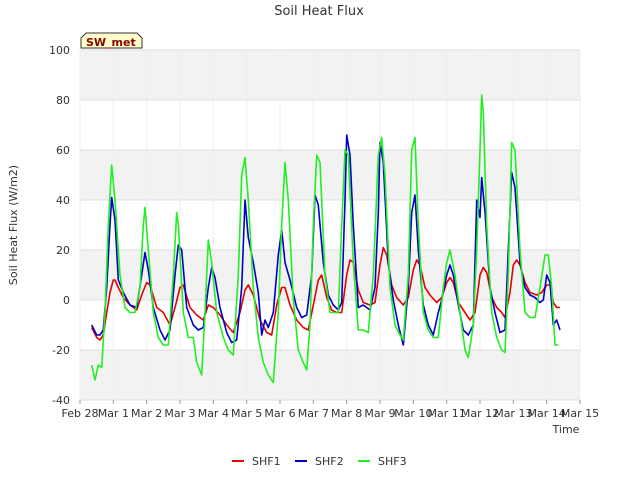 The image size is (640, 480). Describe the element at coordinates (346, 413) in the screenshot. I see `x-tick-label: Mar 8` at that location.